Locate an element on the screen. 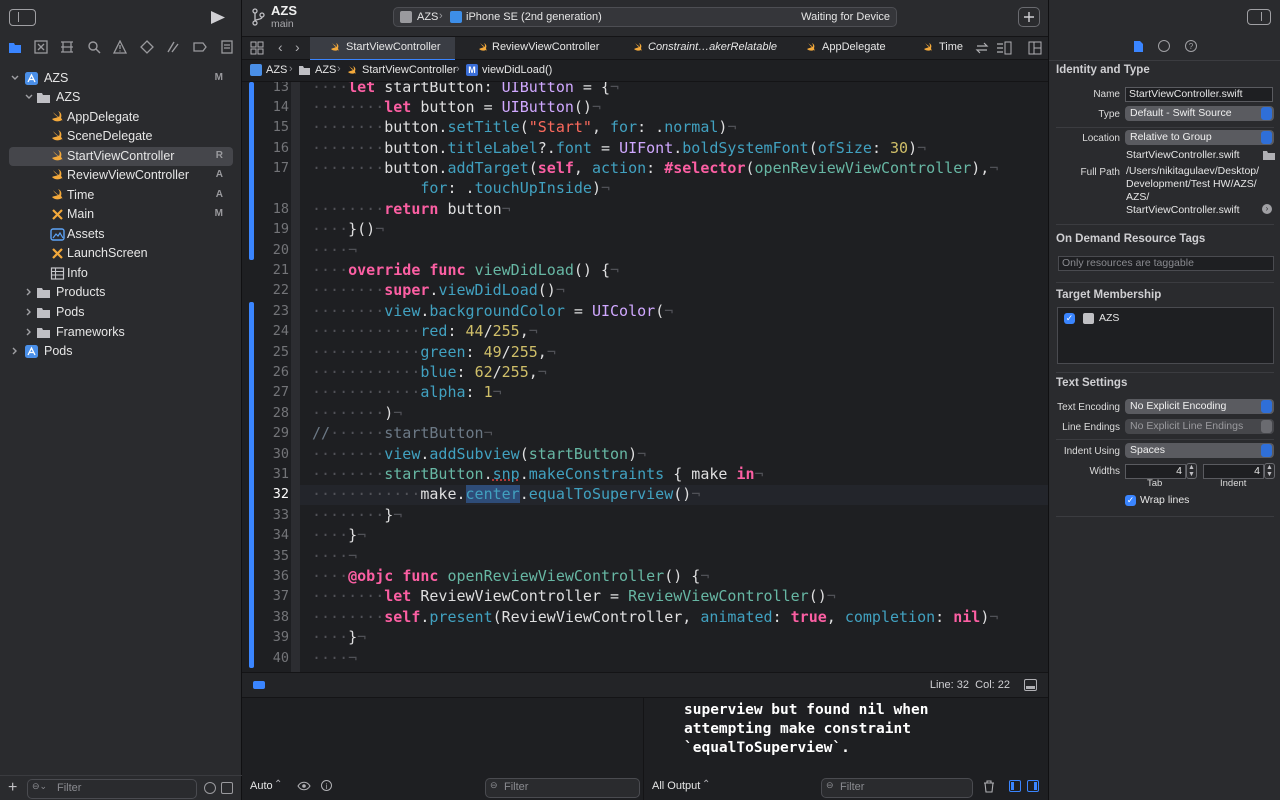 This screenshot has width=1280, height=800. line-number: 36 is located at coordinates (265, 576).